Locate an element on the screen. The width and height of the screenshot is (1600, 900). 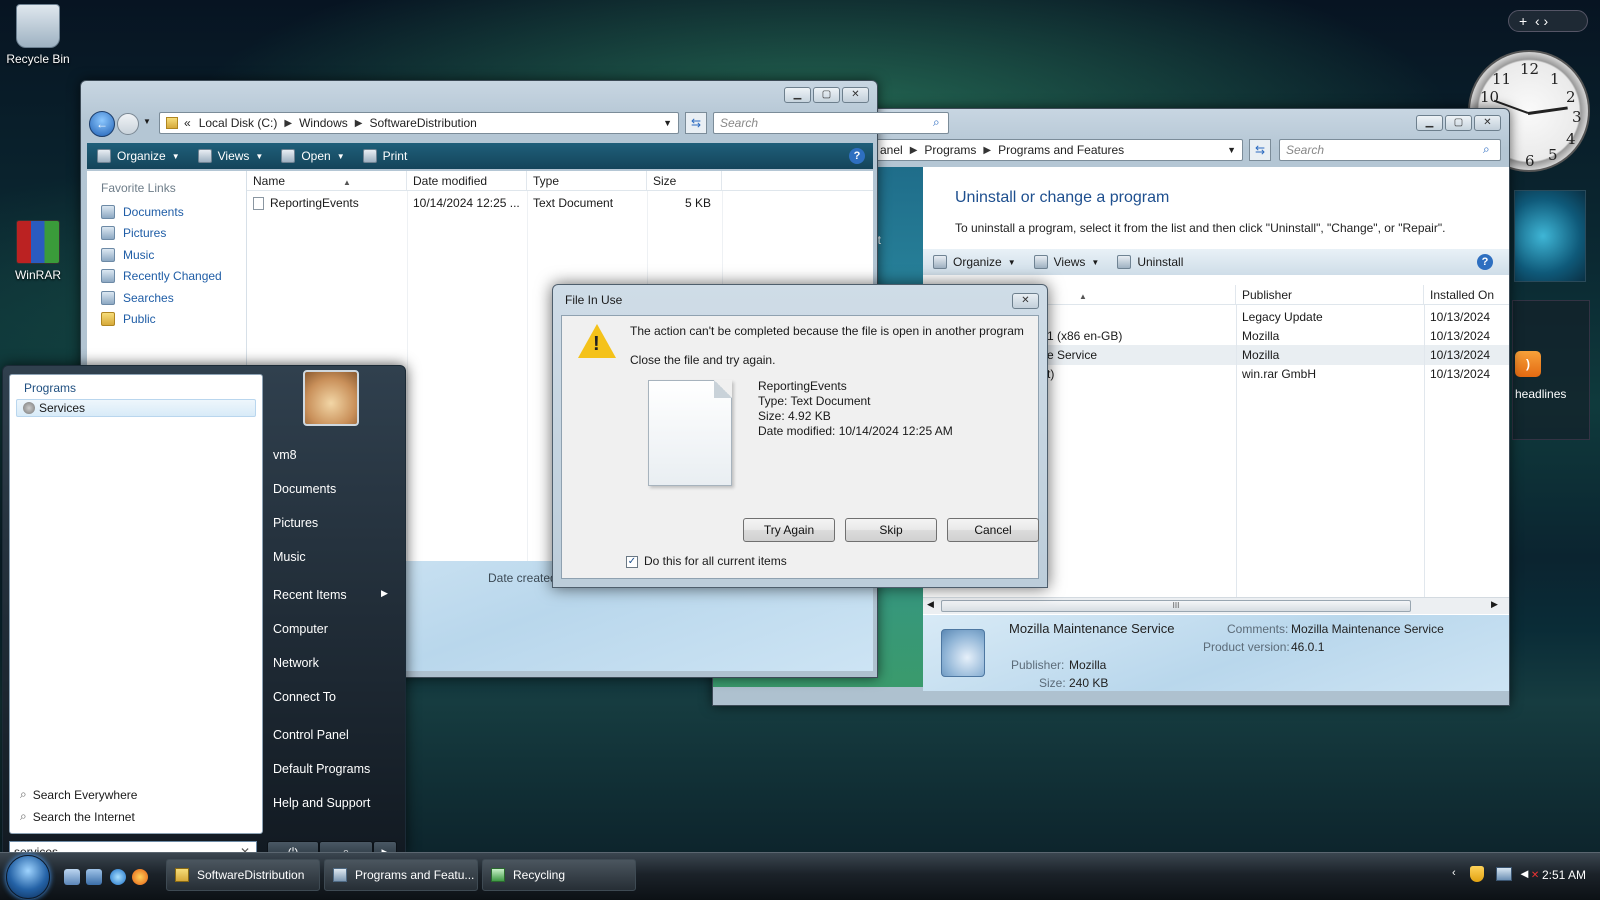
column-header-publisher: Publisher is located at coordinates (1330, 294).